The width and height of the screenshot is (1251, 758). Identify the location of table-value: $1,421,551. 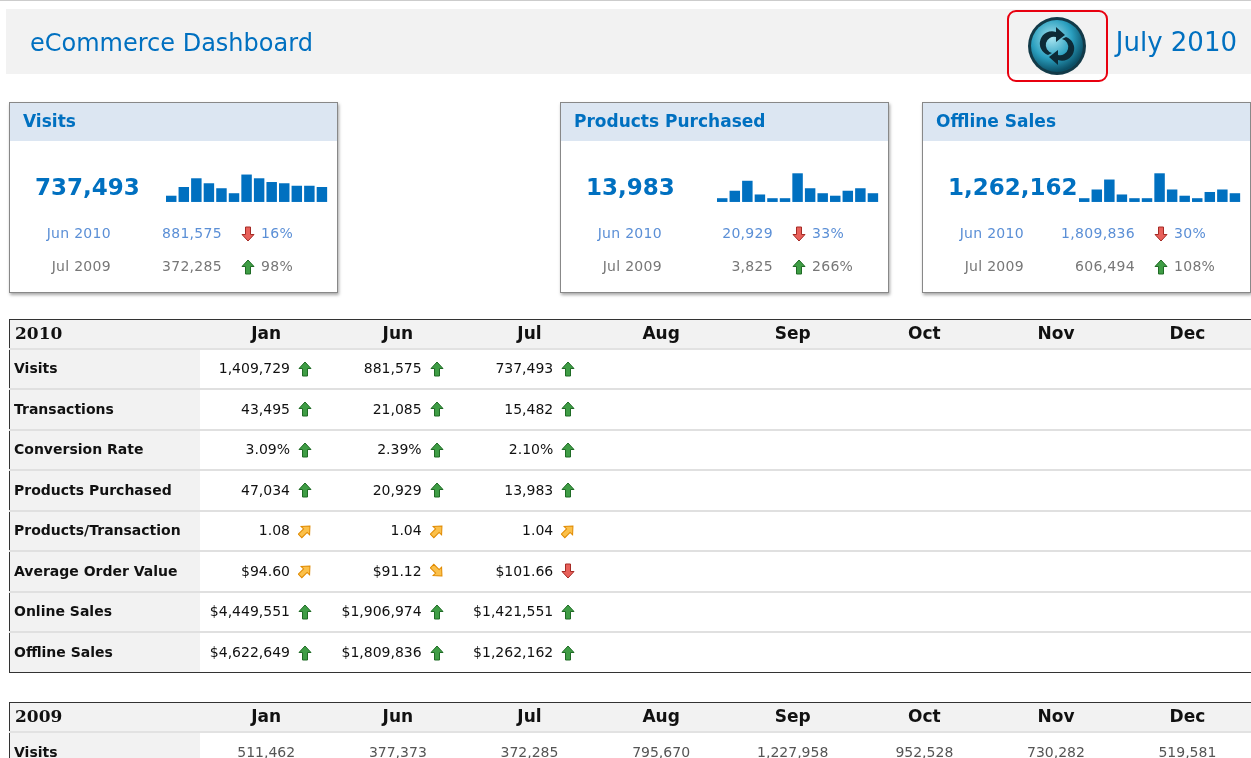
(513, 612).